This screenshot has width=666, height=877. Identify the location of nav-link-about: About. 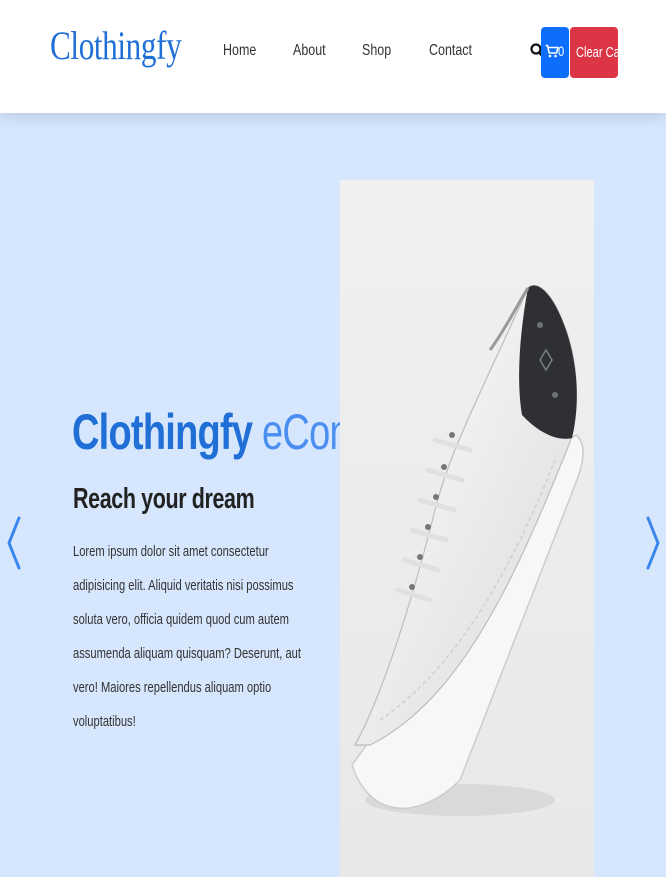
(309, 51).